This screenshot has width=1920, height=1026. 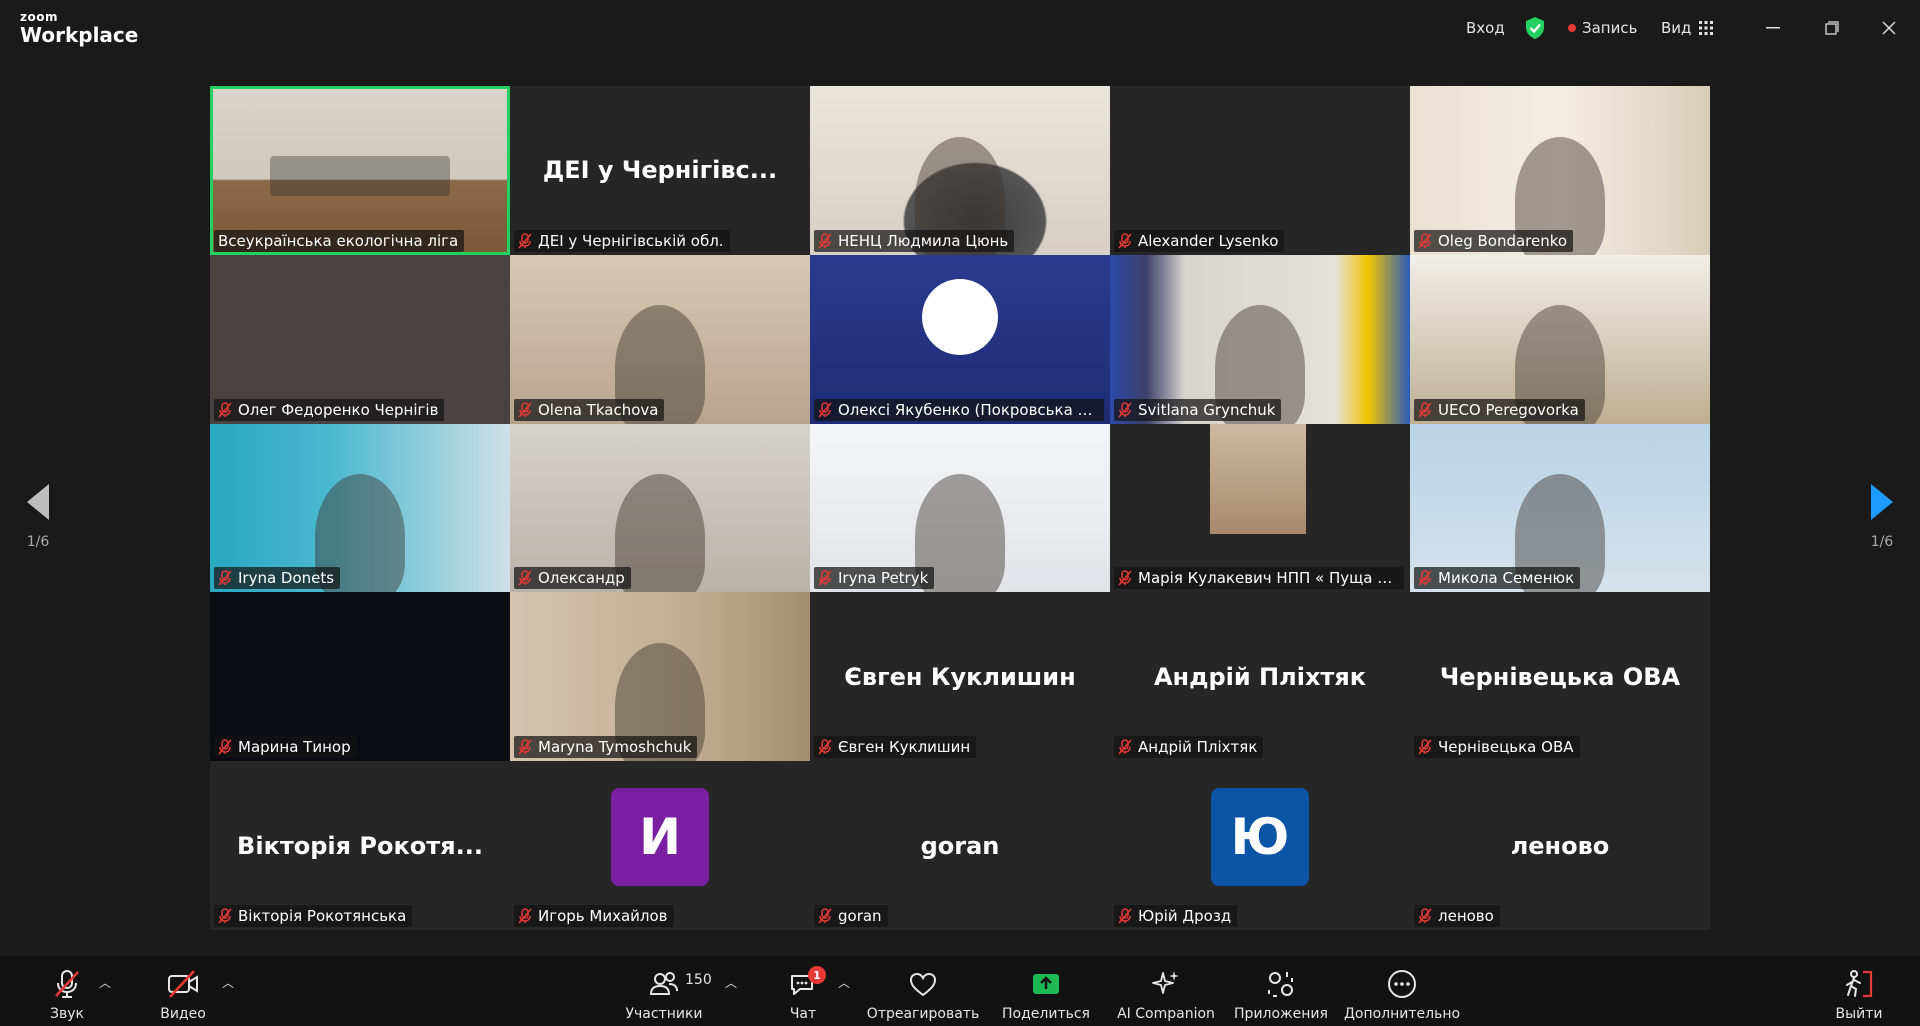 What do you see at coordinates (1466, 915) in the screenshot?
I see `participant-name: леново` at bounding box center [1466, 915].